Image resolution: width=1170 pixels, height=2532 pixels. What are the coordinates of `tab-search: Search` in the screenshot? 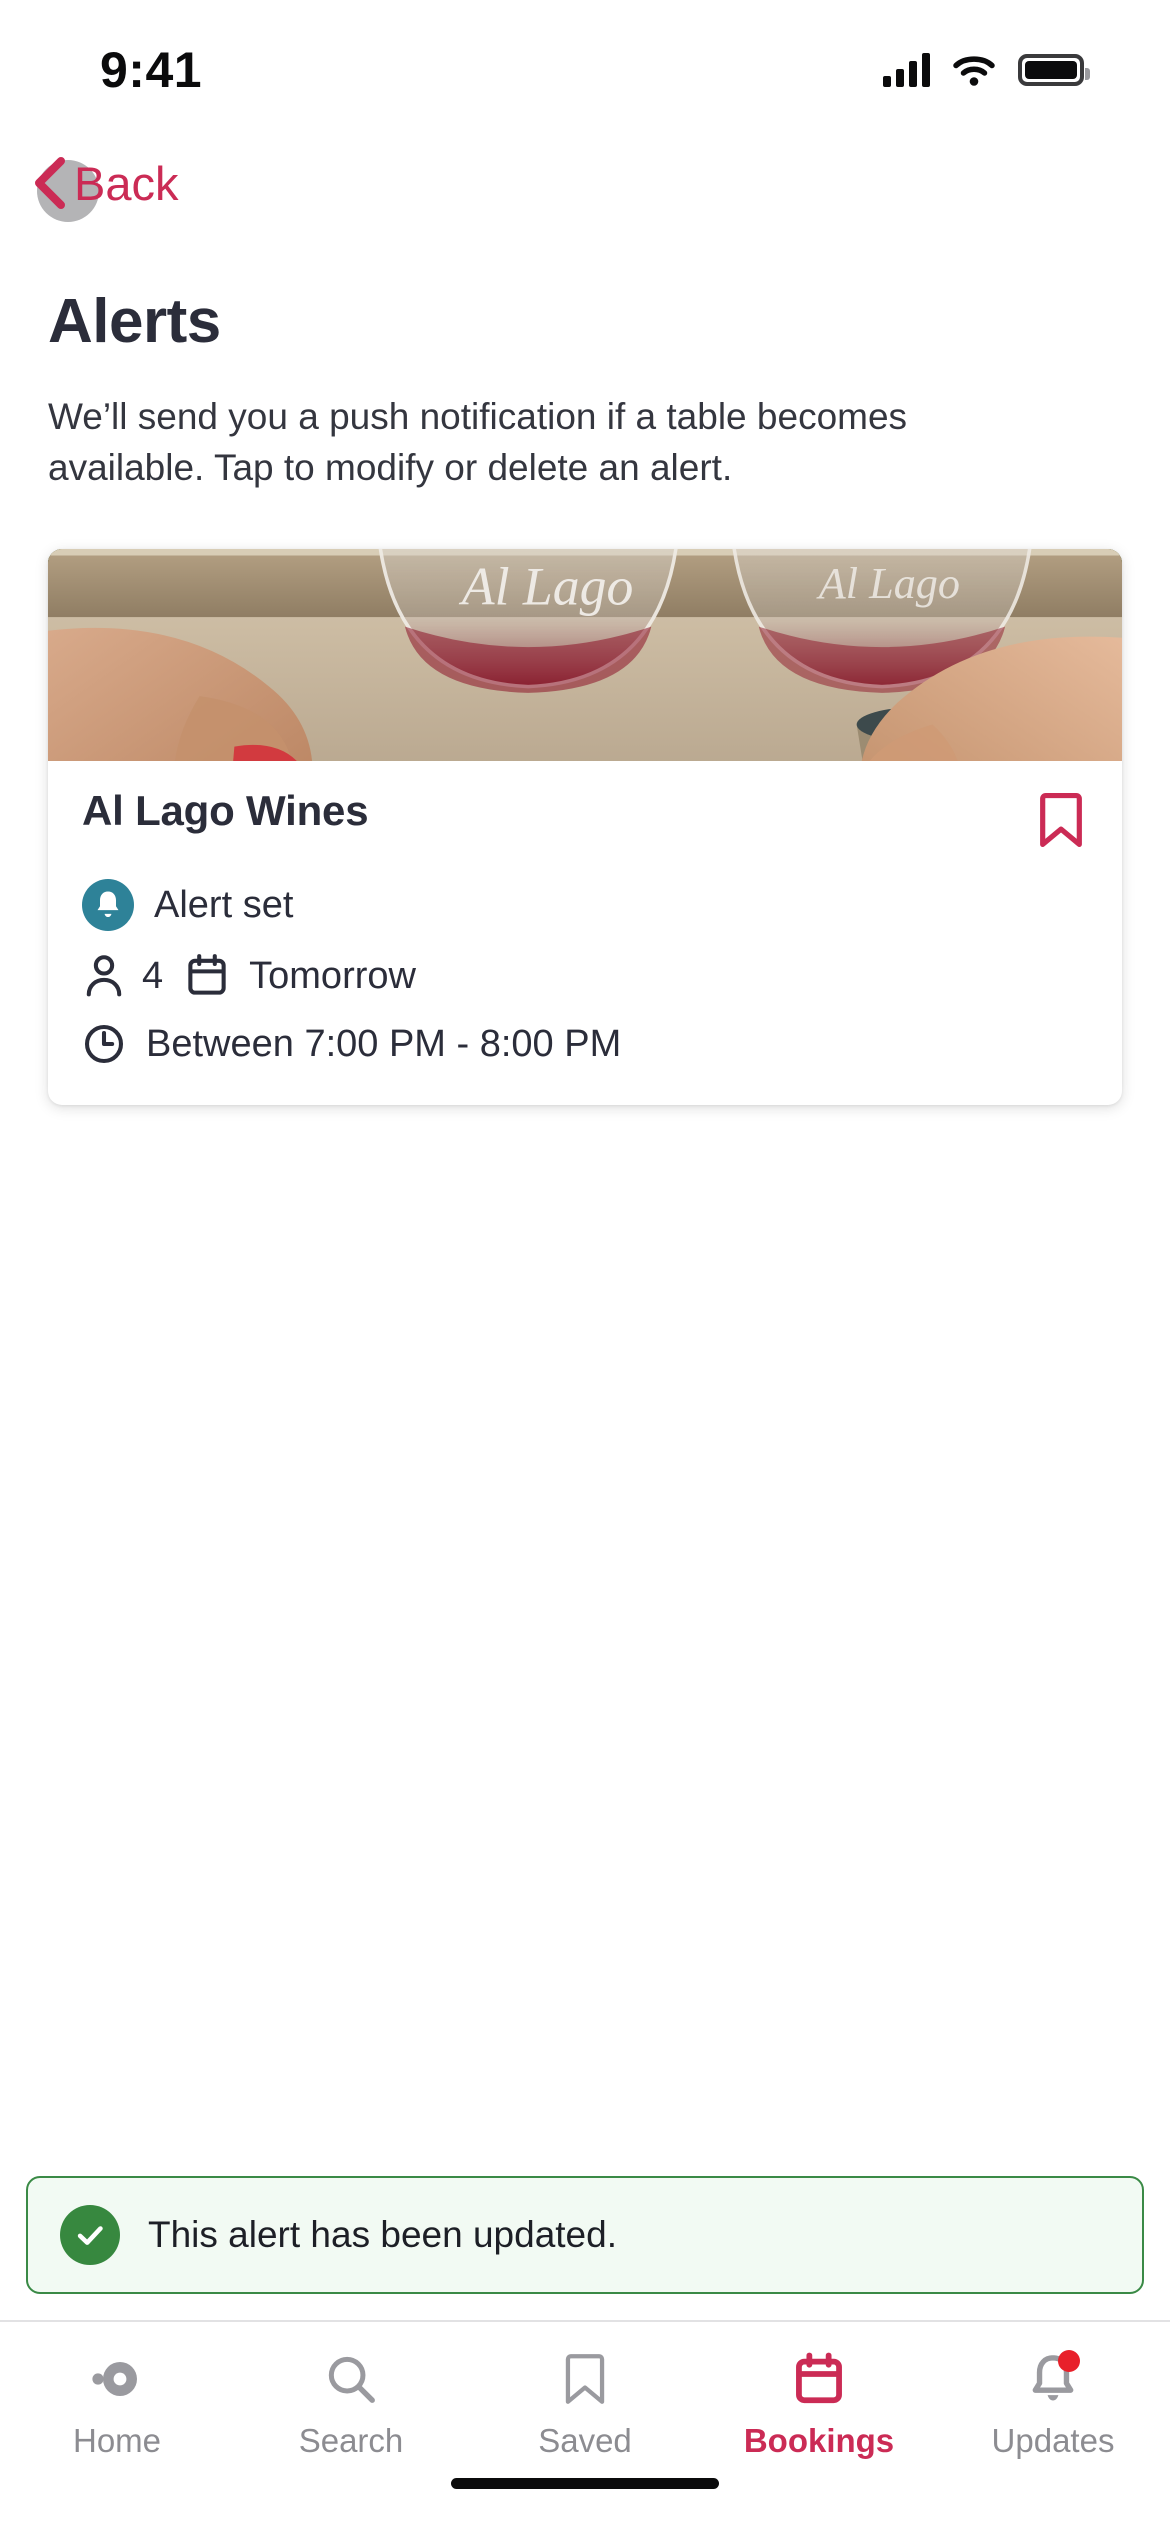 It's located at (351, 2404).